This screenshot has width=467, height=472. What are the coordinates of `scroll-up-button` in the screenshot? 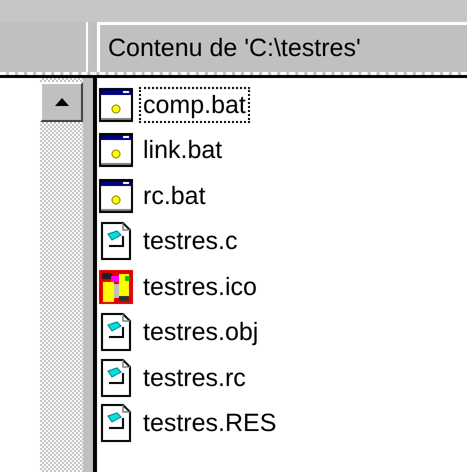 It's located at (61, 102).